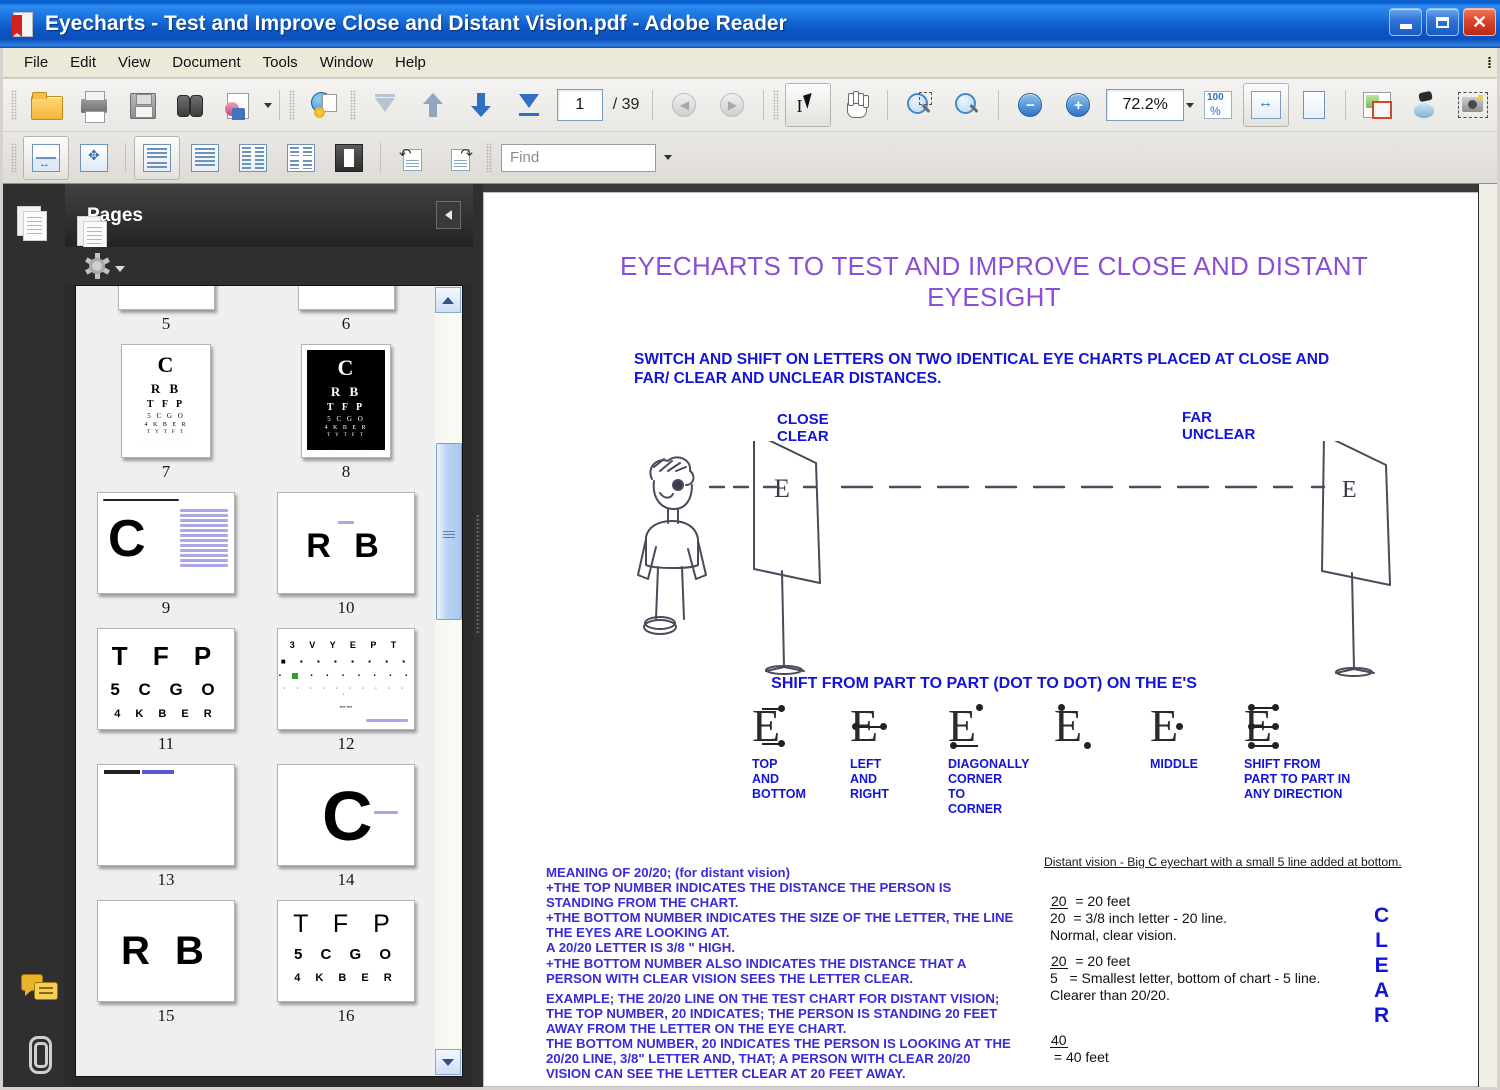 This screenshot has height=1090, width=1500. Describe the element at coordinates (134, 62) in the screenshot. I see `menu-view: View` at that location.